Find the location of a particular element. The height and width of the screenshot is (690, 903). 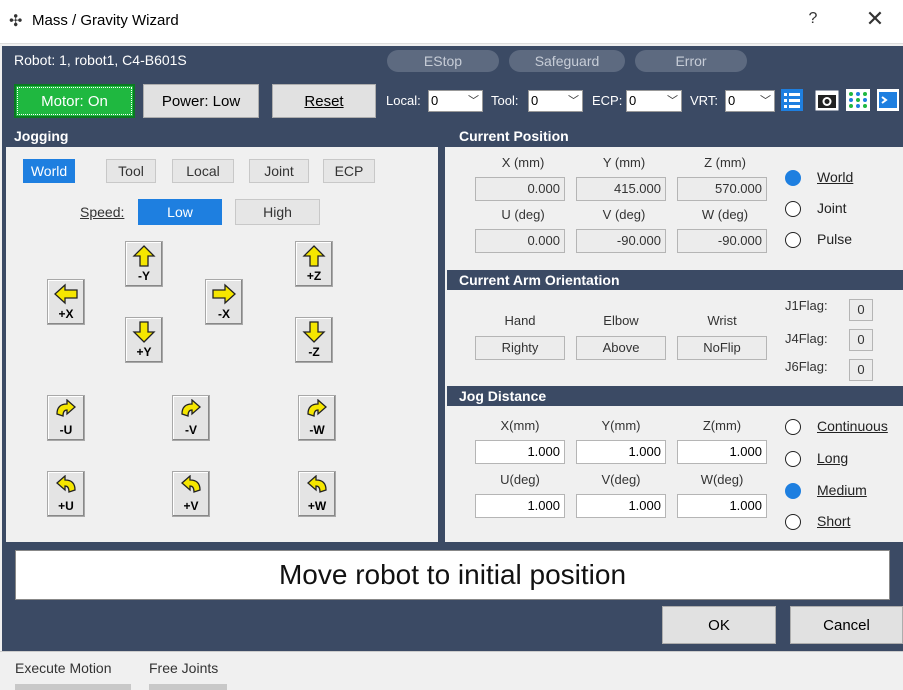

radio-short is located at coordinates (793, 522).